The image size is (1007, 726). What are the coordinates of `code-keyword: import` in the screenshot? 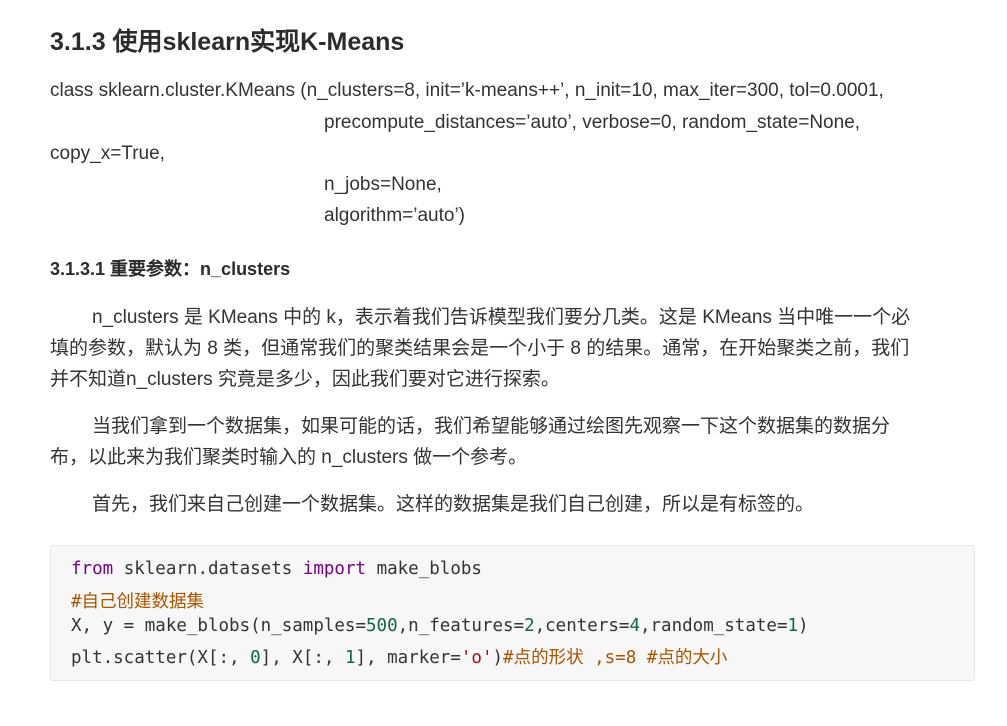 It's located at (334, 569).